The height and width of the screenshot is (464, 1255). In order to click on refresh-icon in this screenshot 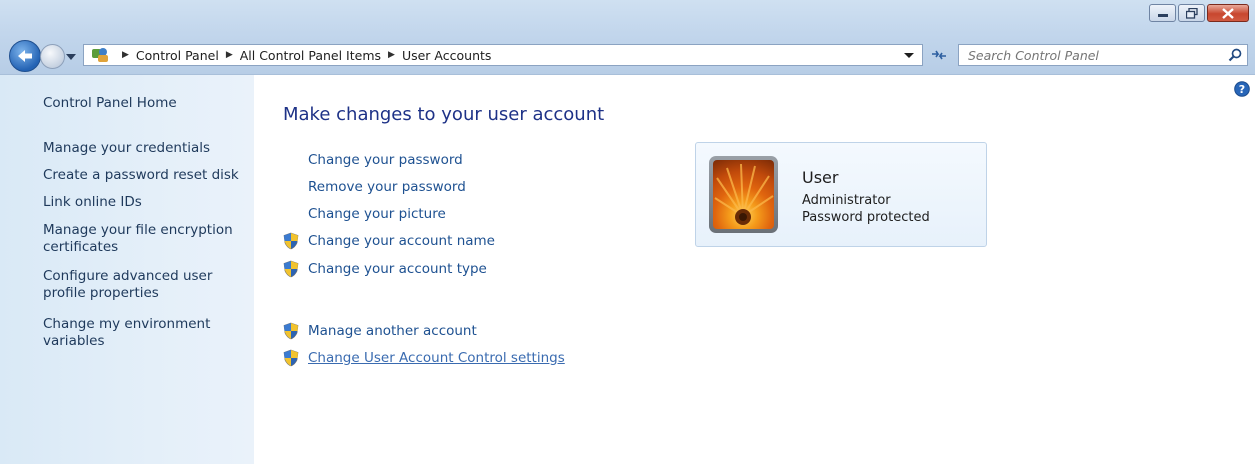, I will do `click(939, 55)`.